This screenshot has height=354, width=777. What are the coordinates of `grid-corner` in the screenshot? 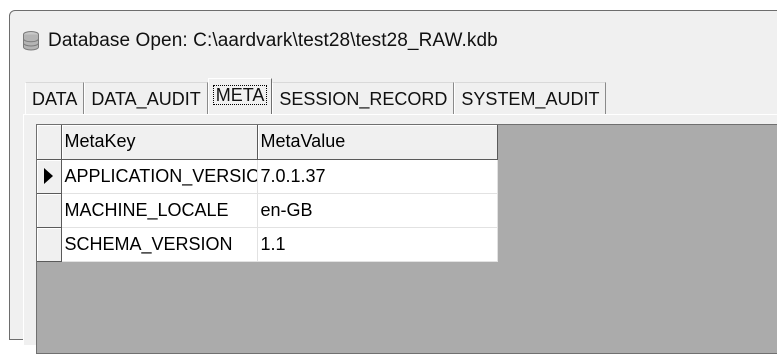 It's located at (49, 142).